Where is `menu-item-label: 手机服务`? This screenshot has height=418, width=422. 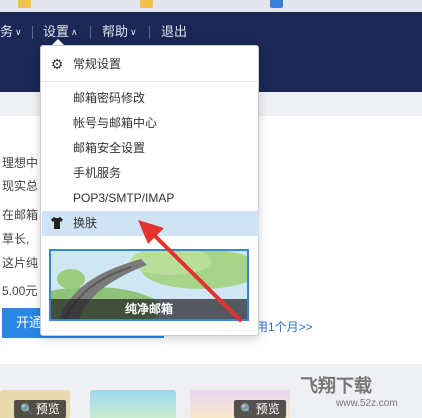
menu-item-label: 手机服务 is located at coordinates (97, 173).